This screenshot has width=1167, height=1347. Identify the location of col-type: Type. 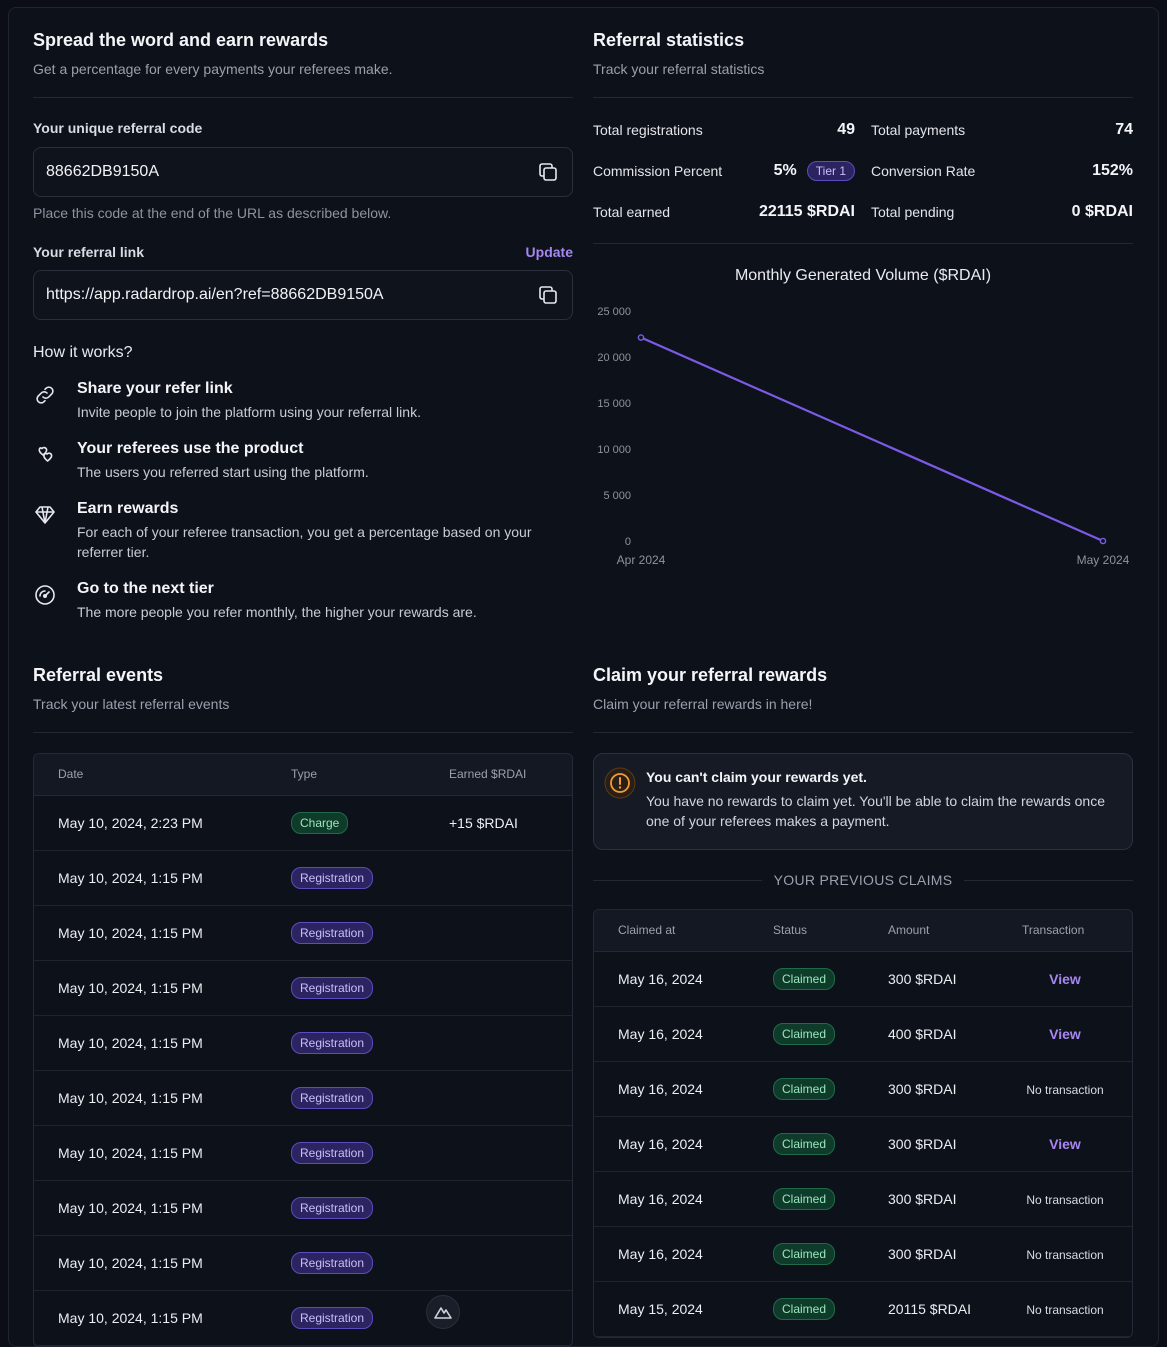
(346, 775).